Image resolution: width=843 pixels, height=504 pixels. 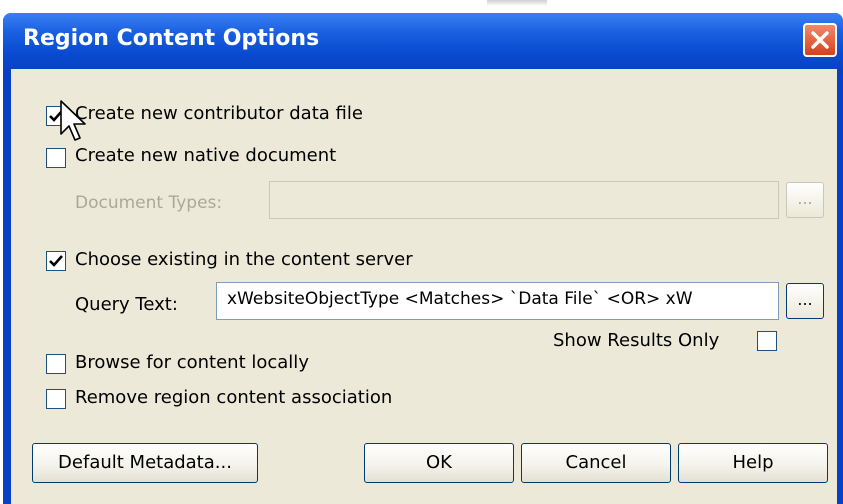 I want to click on cancel-button: Cancel, so click(x=596, y=463).